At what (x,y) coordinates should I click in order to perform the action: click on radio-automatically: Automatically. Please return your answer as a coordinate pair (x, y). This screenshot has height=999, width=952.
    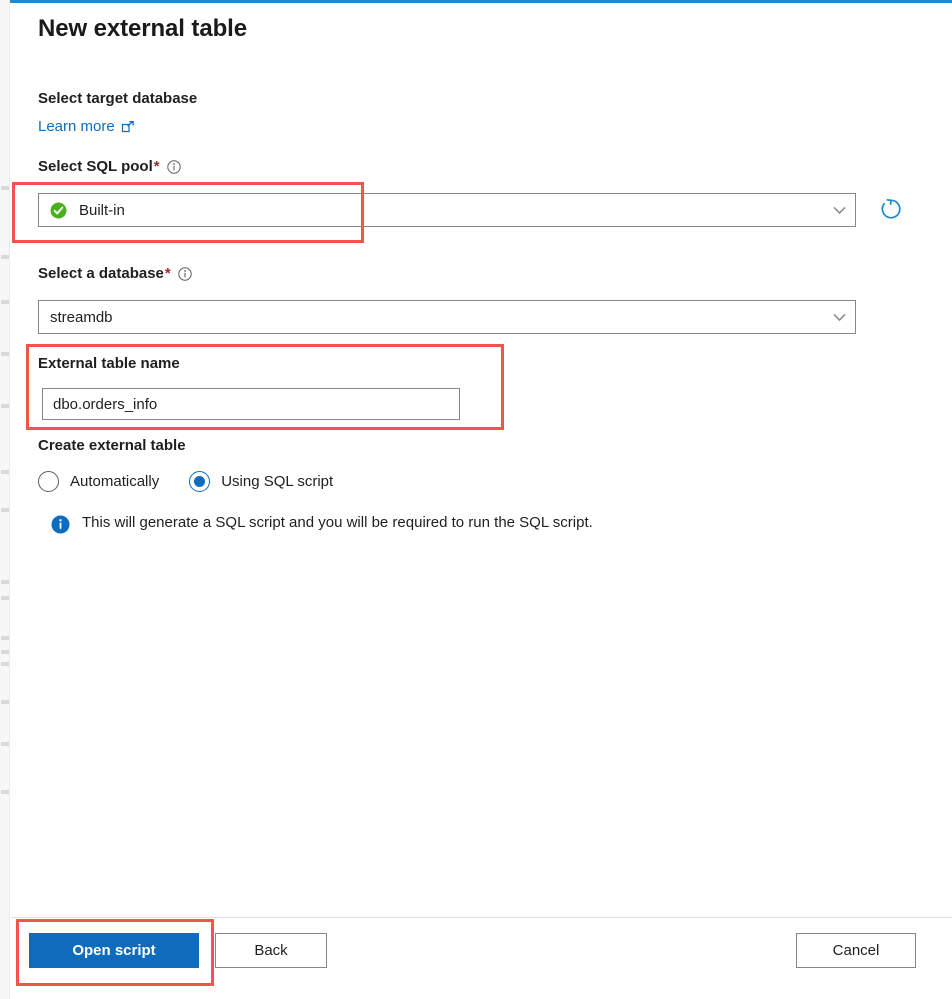
    Looking at the image, I should click on (98, 481).